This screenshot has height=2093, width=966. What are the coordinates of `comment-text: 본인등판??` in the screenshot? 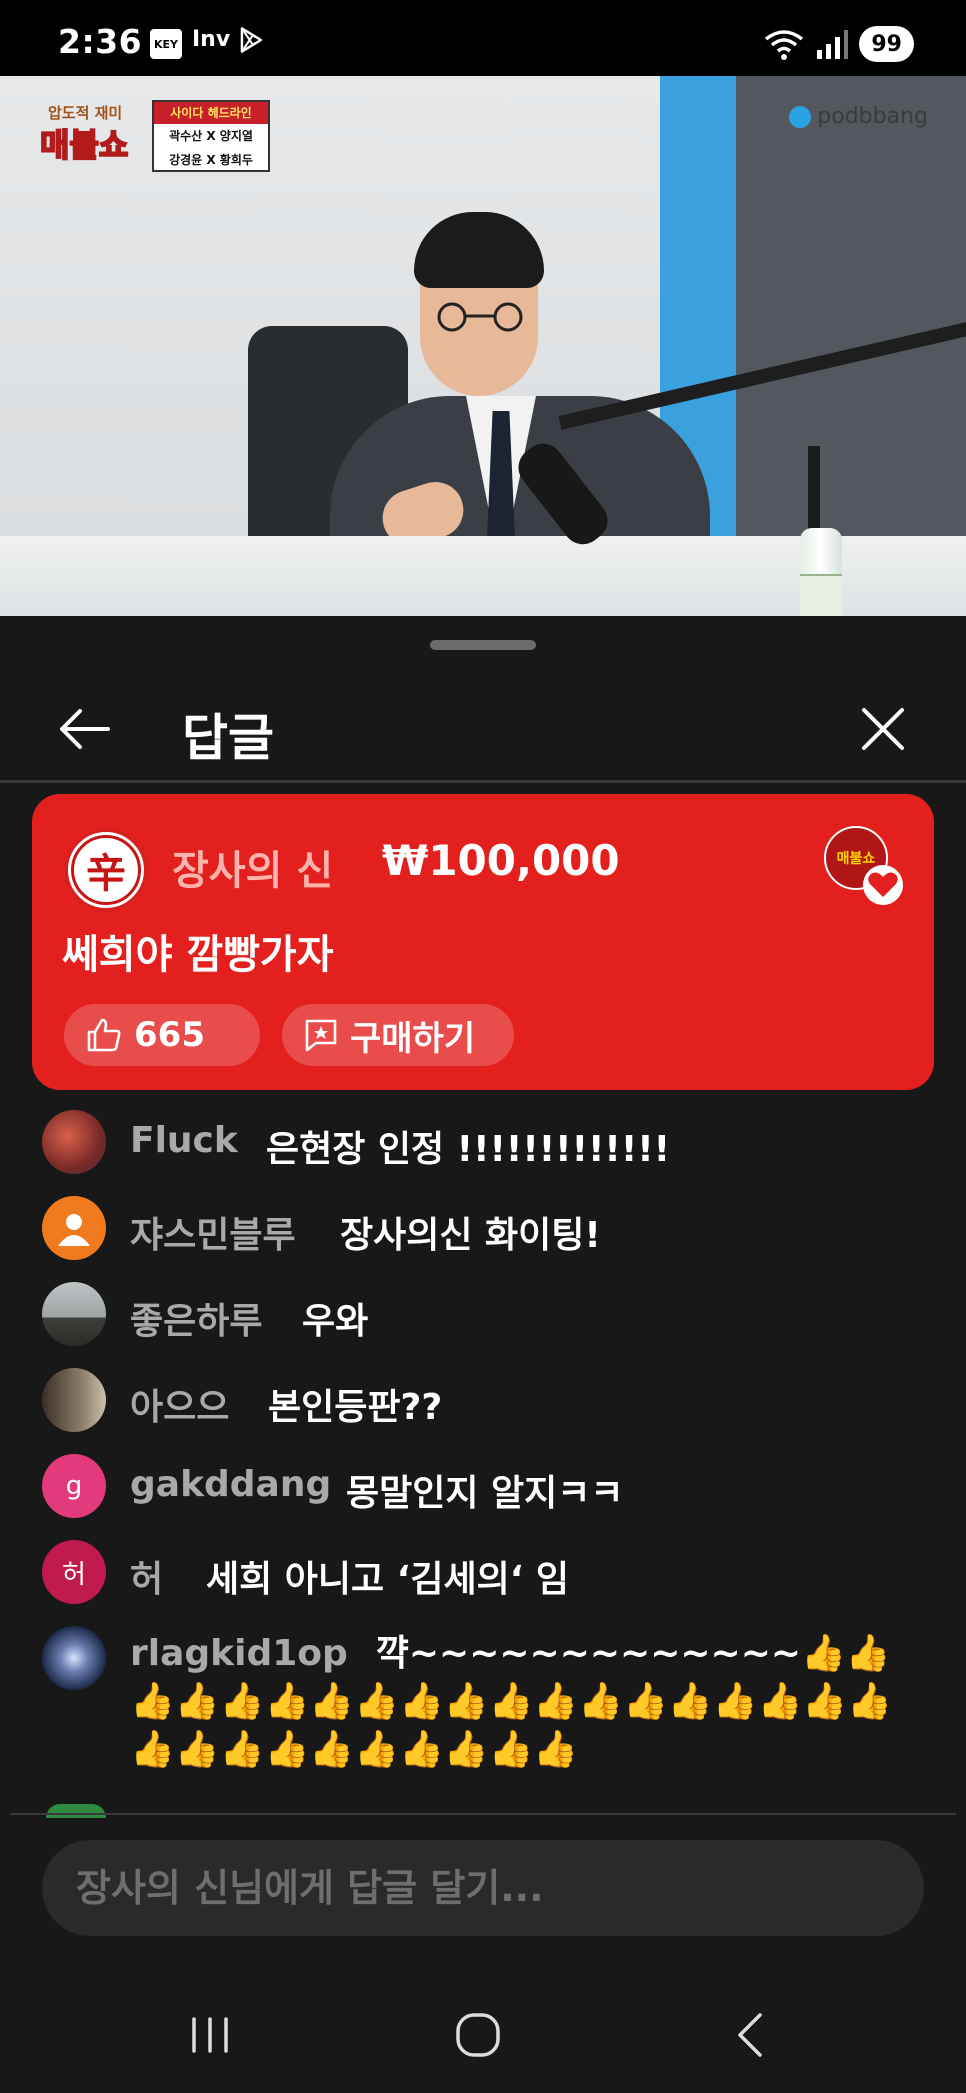 It's located at (355, 1407).